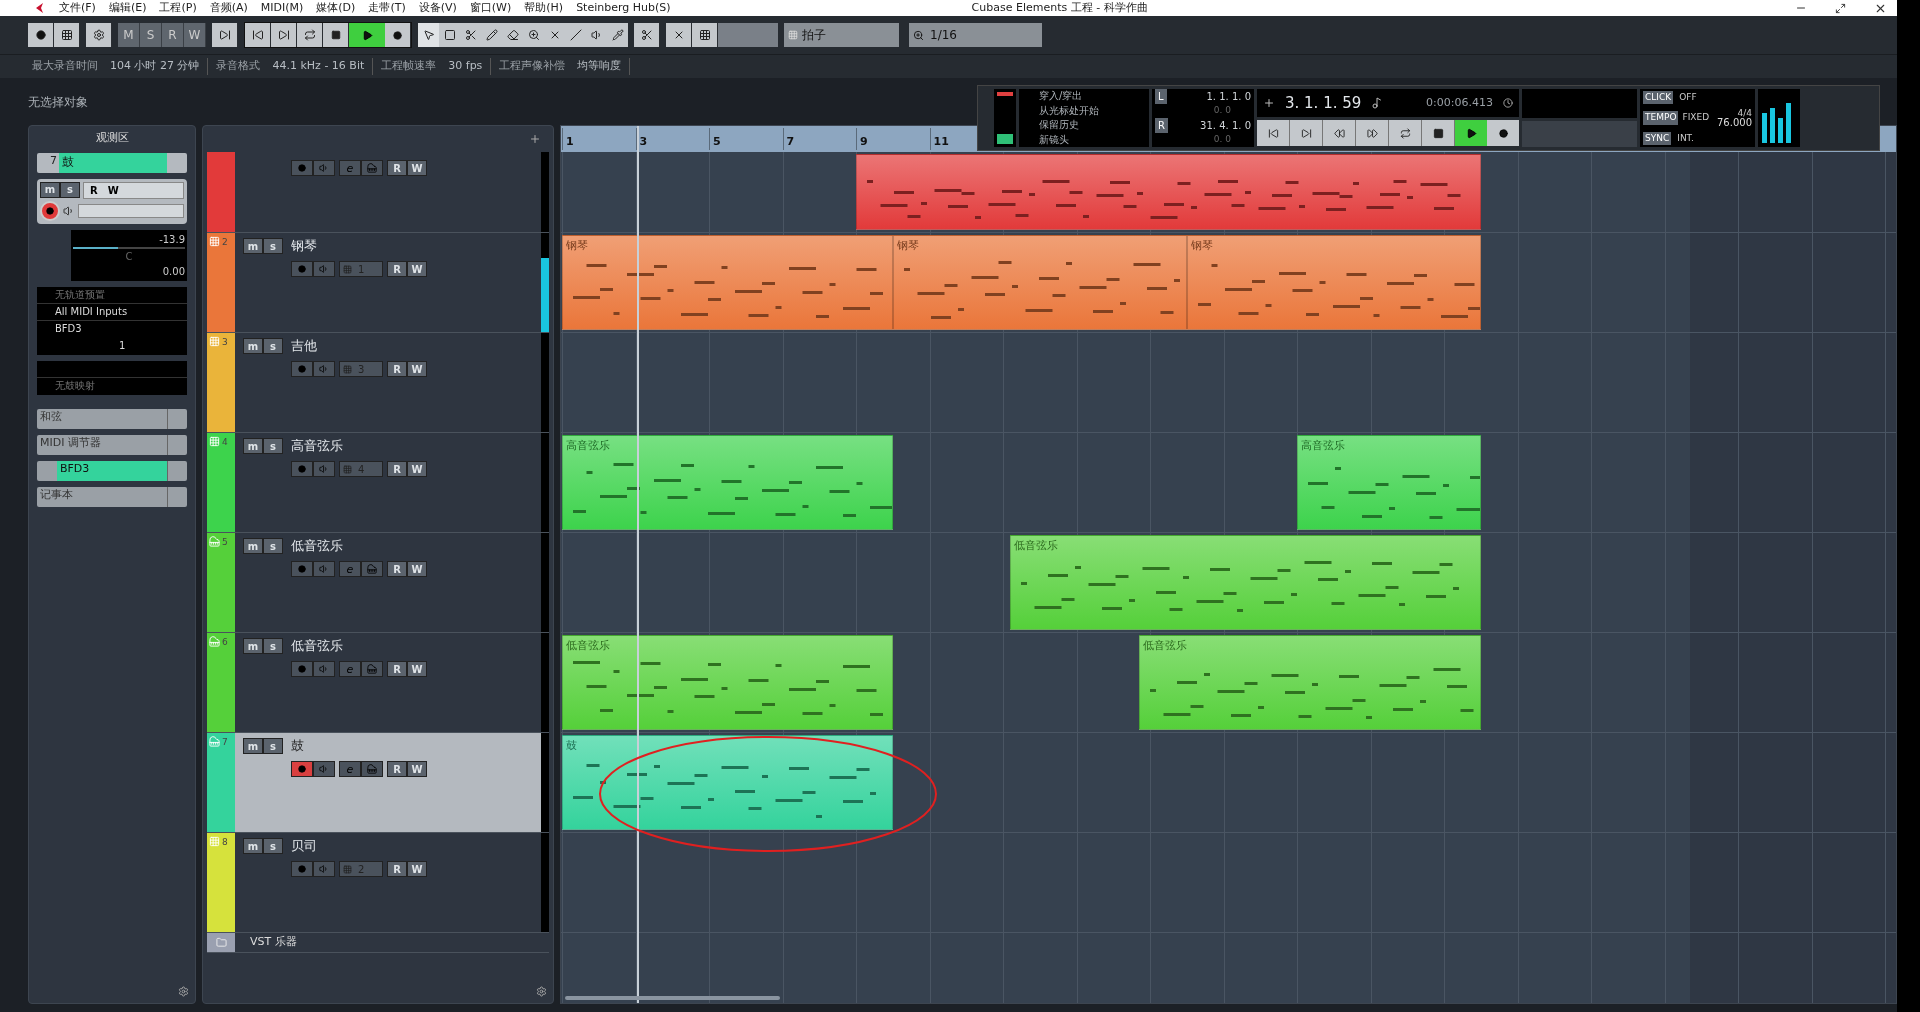 The height and width of the screenshot is (1012, 1920). I want to click on menu-item: 设备(V), so click(437, 8).